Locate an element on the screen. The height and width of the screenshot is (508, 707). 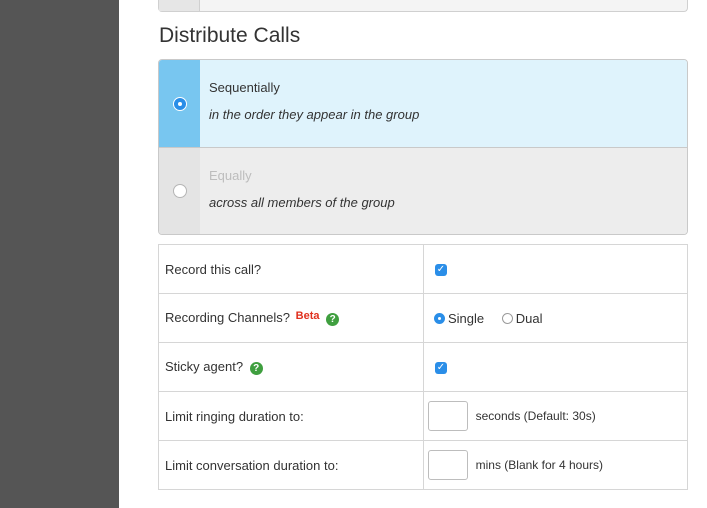
table-row: Recording Channels? Beta ? Single Dual is located at coordinates (423, 318).